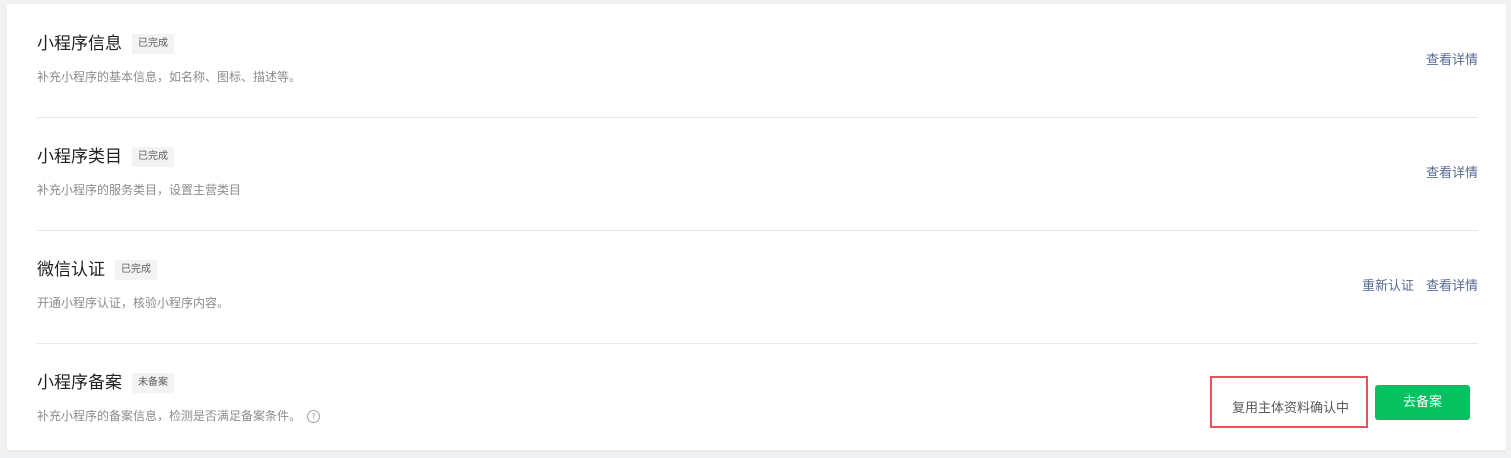 The image size is (1511, 458). I want to click on row-title-group: 小程序类目 已完成, so click(105, 157).